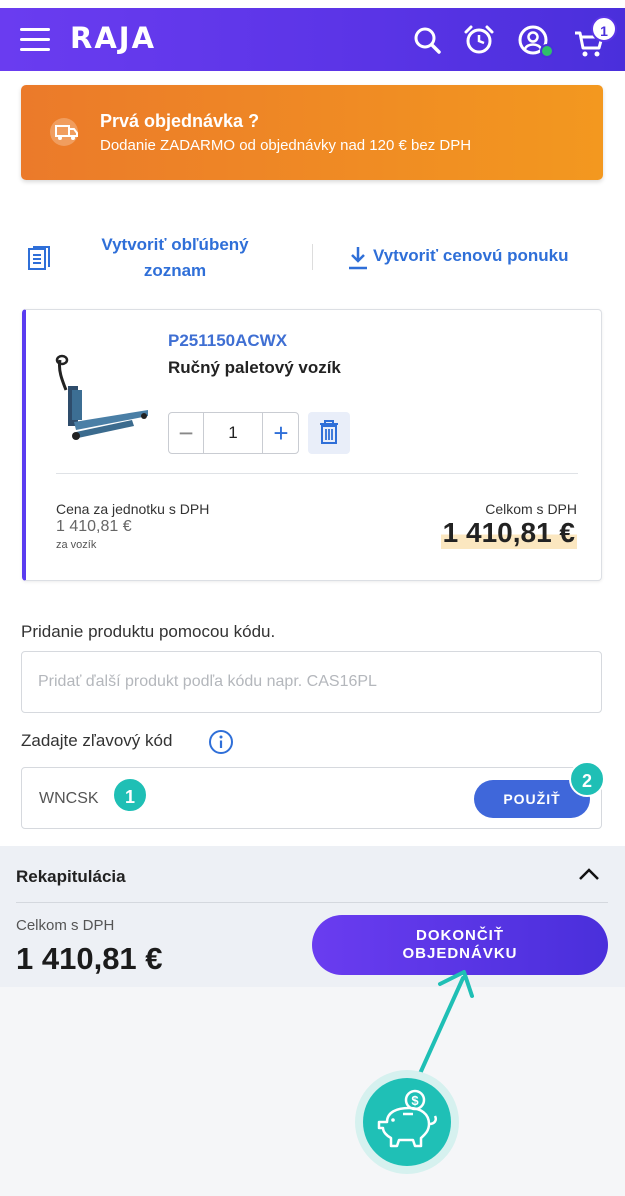 The width and height of the screenshot is (625, 1196). I want to click on add-by-code-input, so click(311, 682).